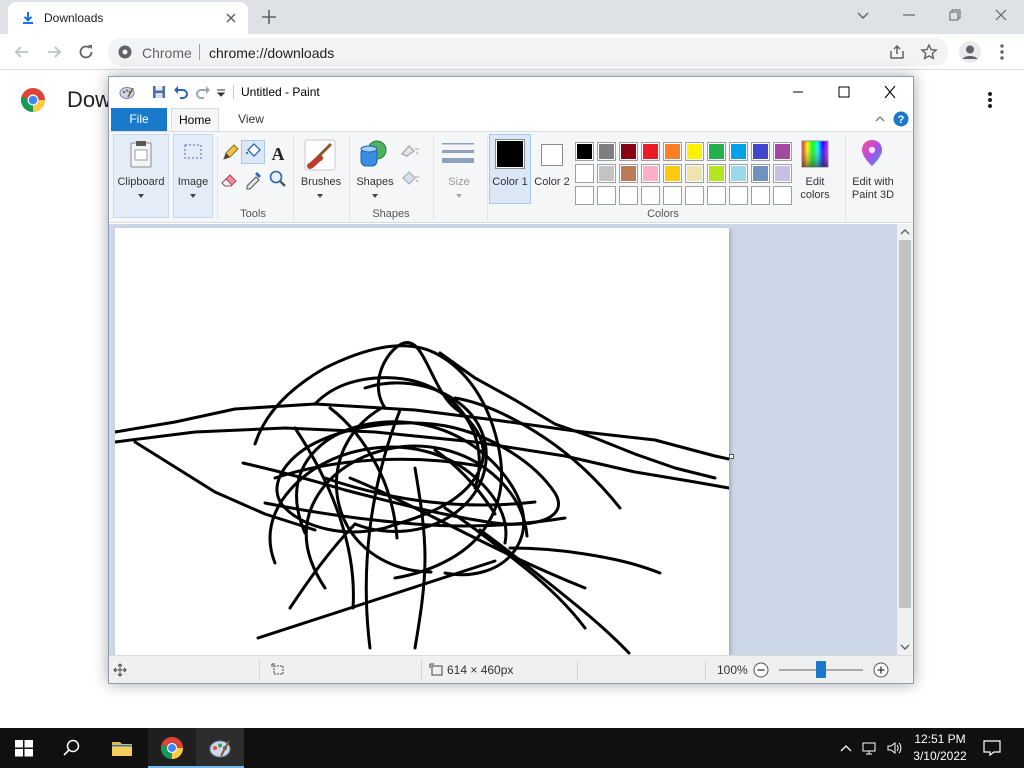 Image resolution: width=1024 pixels, height=768 pixels. I want to click on show-hidden-icons-icon, so click(846, 748).